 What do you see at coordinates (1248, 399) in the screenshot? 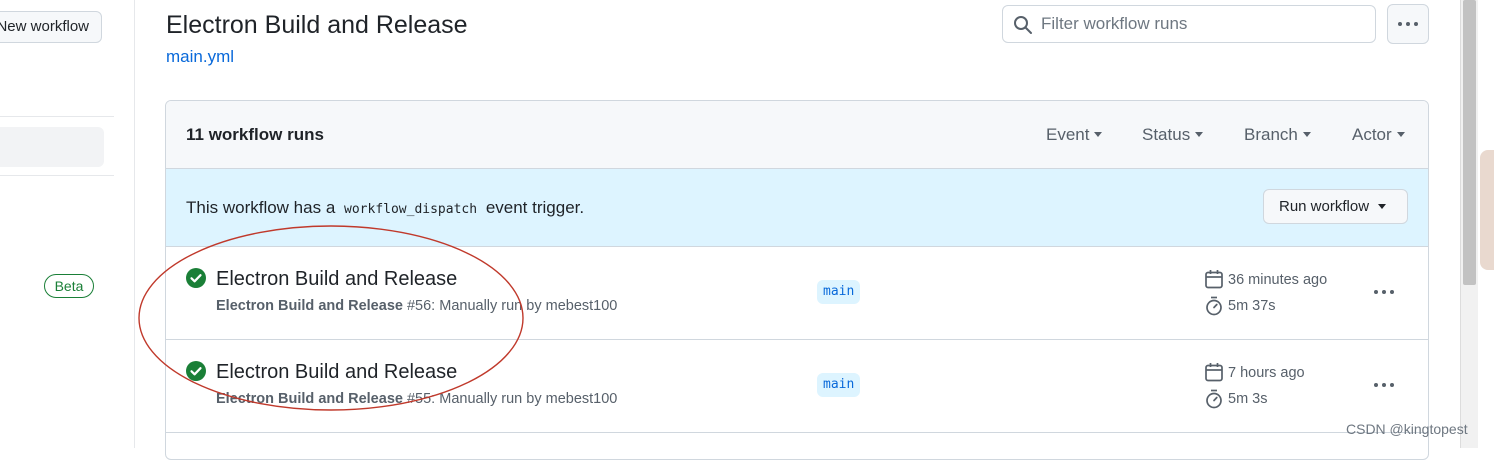
I see `run-duration: 5m 3s` at bounding box center [1248, 399].